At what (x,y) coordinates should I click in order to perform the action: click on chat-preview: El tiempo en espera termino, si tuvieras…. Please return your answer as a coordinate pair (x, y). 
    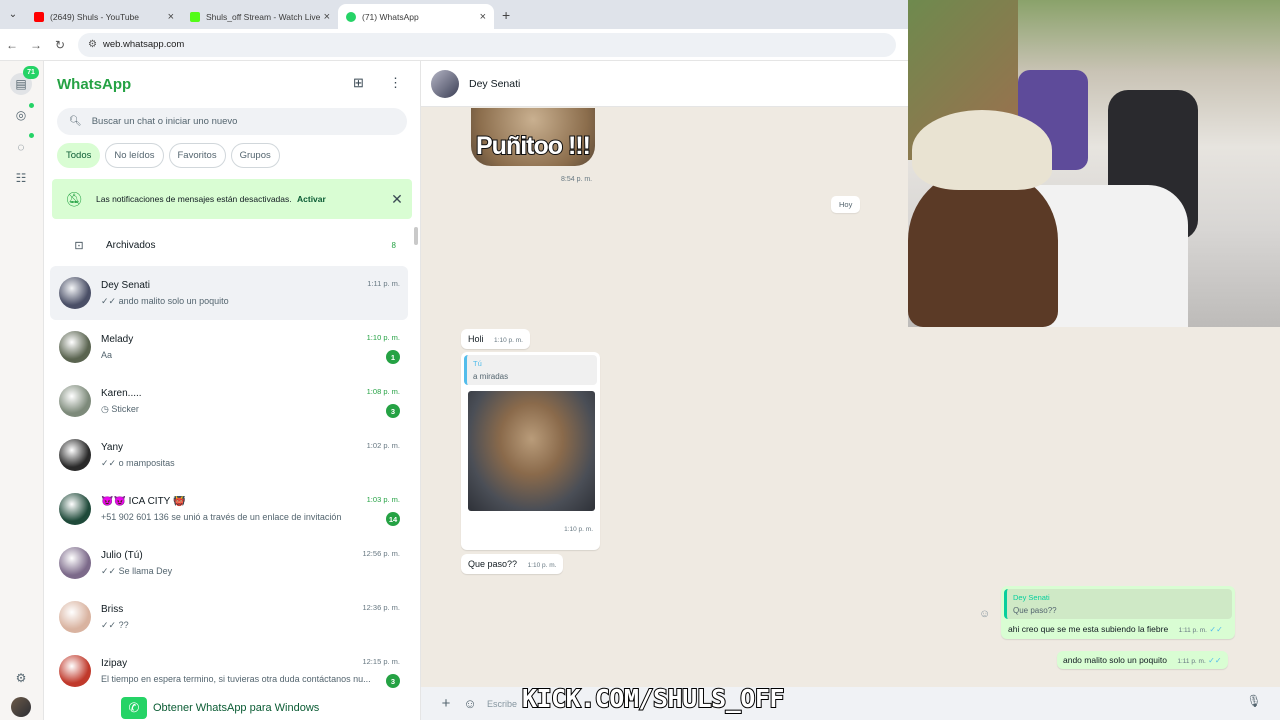
    Looking at the image, I should click on (236, 679).